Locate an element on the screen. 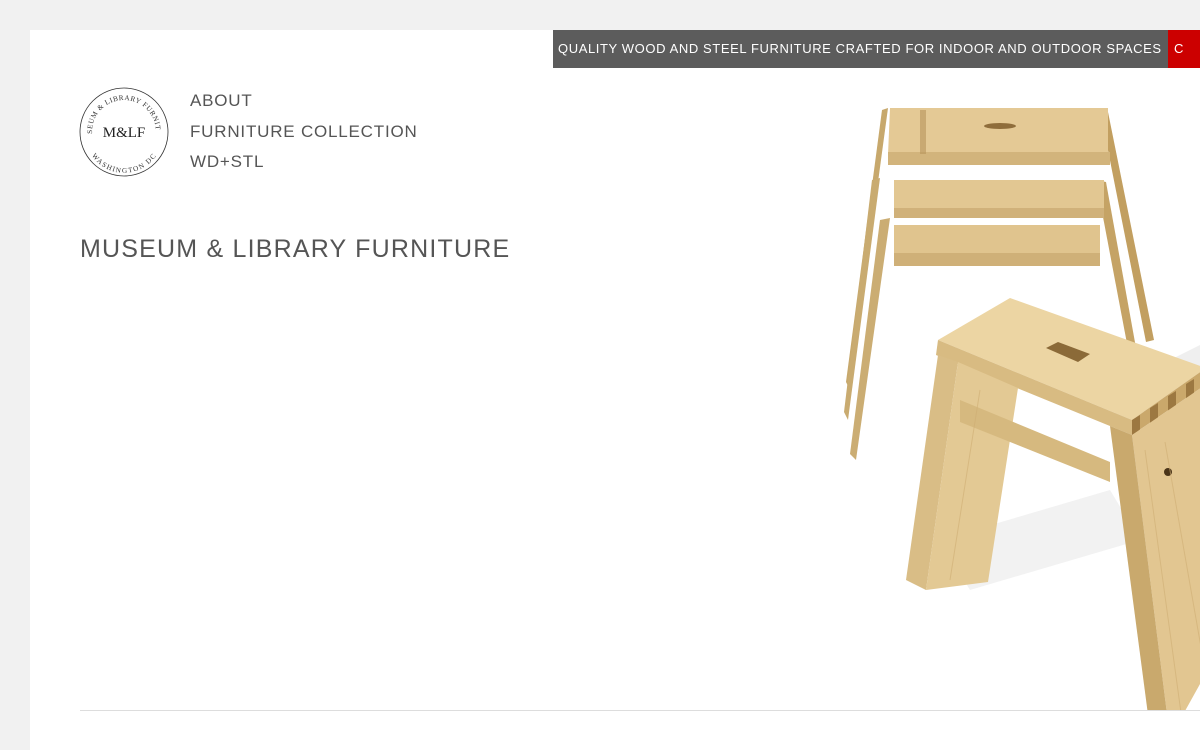 The width and height of the screenshot is (1200, 750). page-title: MUSEUM & LIBRARY FURNITURE is located at coordinates (295, 249).